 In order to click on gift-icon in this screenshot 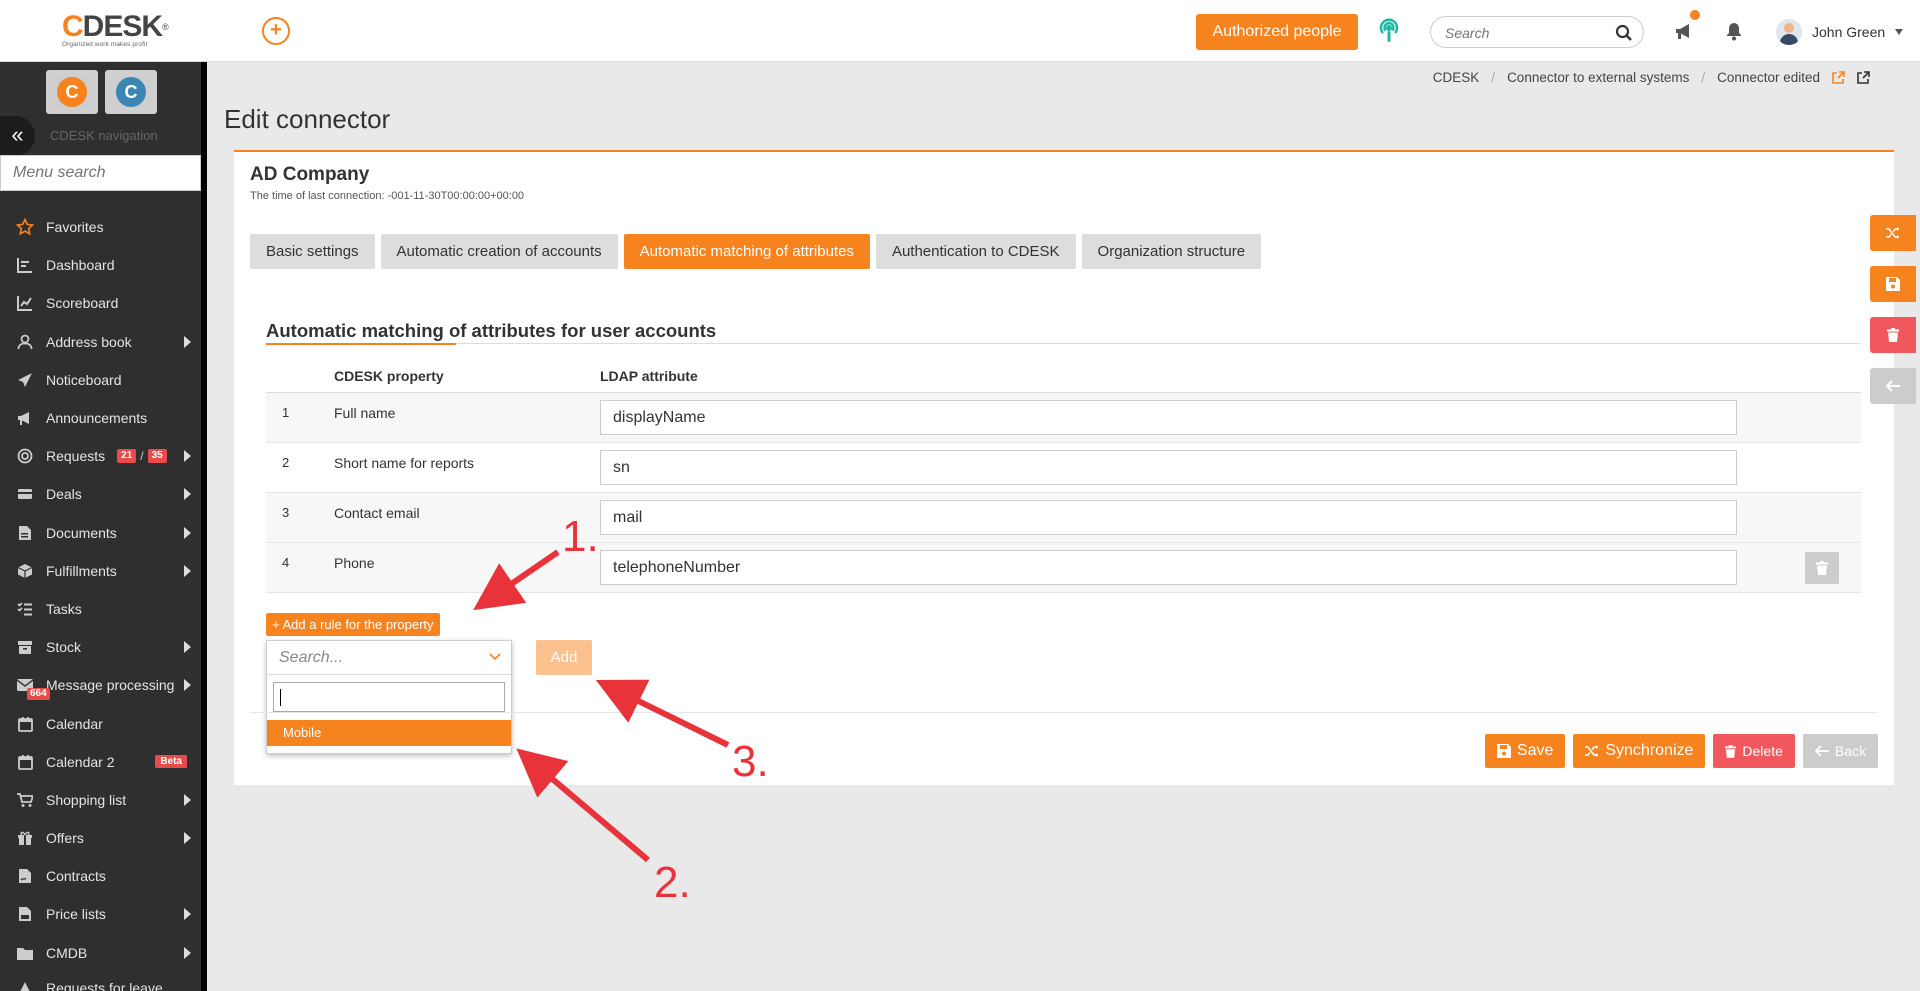, I will do `click(25, 838)`.